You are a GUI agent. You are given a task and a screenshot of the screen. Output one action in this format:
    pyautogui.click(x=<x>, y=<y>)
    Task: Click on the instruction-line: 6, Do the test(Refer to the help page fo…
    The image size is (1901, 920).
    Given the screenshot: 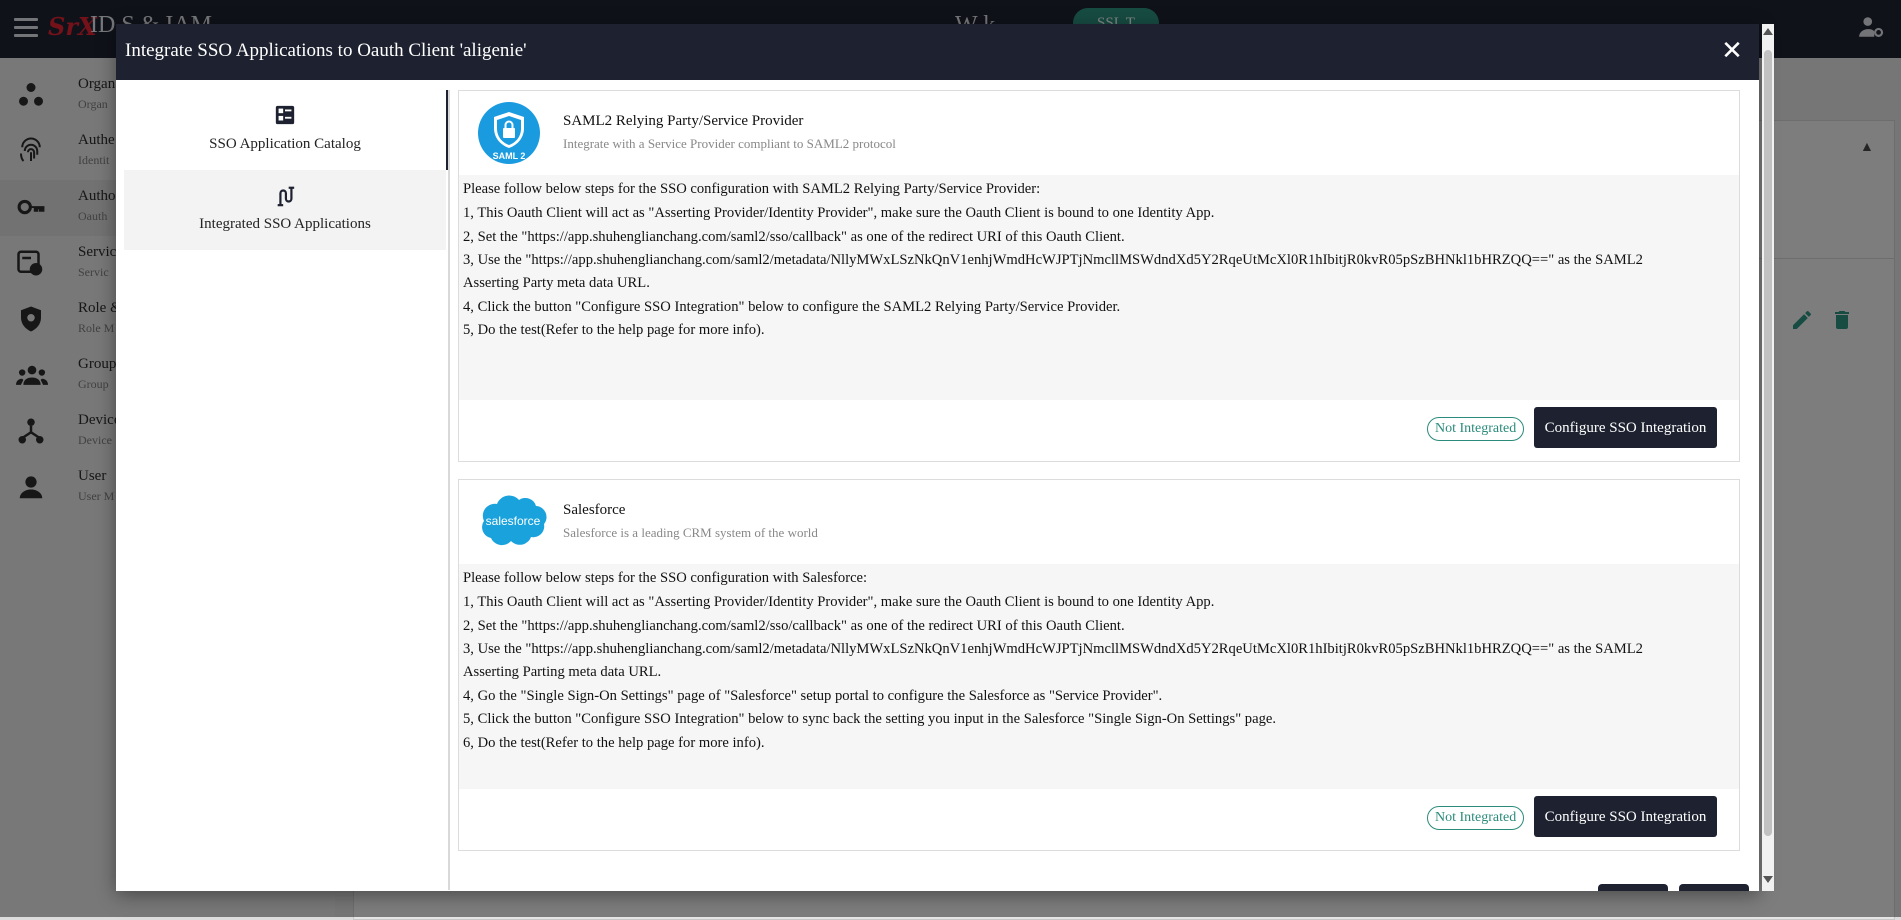 What is the action you would take?
    pyautogui.click(x=614, y=743)
    